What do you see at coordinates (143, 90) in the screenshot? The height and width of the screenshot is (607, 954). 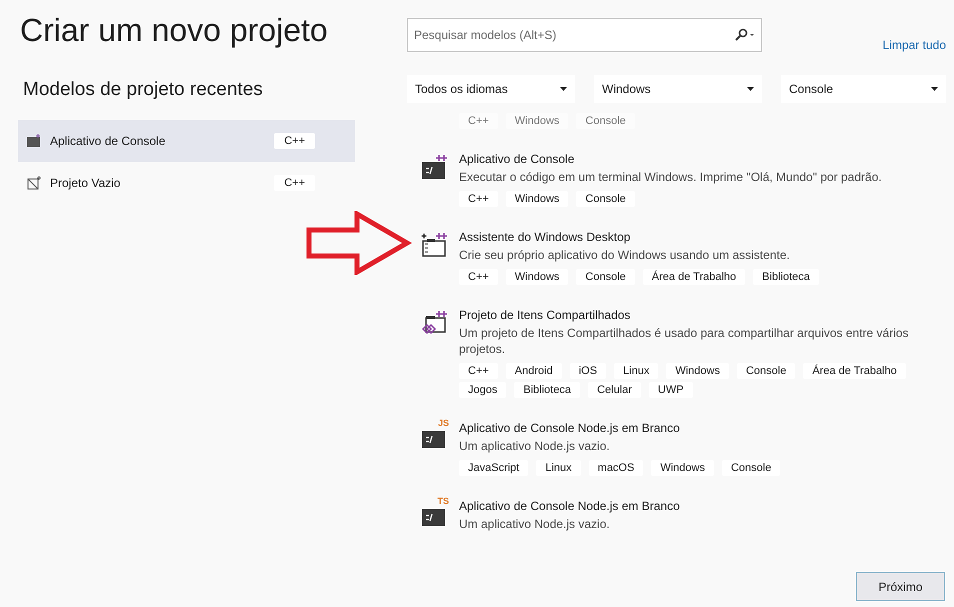 I see `section-heading: Modelos de projeto recentes` at bounding box center [143, 90].